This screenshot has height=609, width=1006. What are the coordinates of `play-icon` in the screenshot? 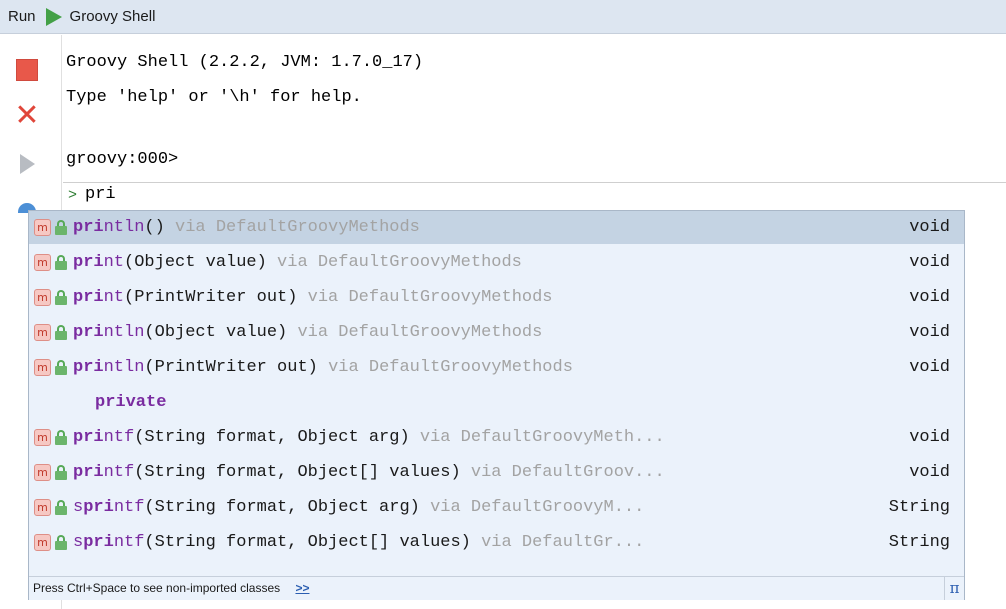 It's located at (53, 16).